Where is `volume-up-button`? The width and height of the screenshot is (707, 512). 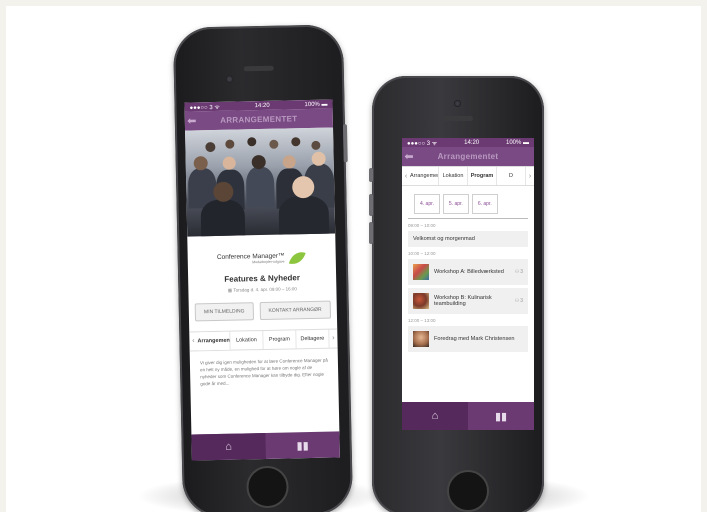 volume-up-button is located at coordinates (371, 205).